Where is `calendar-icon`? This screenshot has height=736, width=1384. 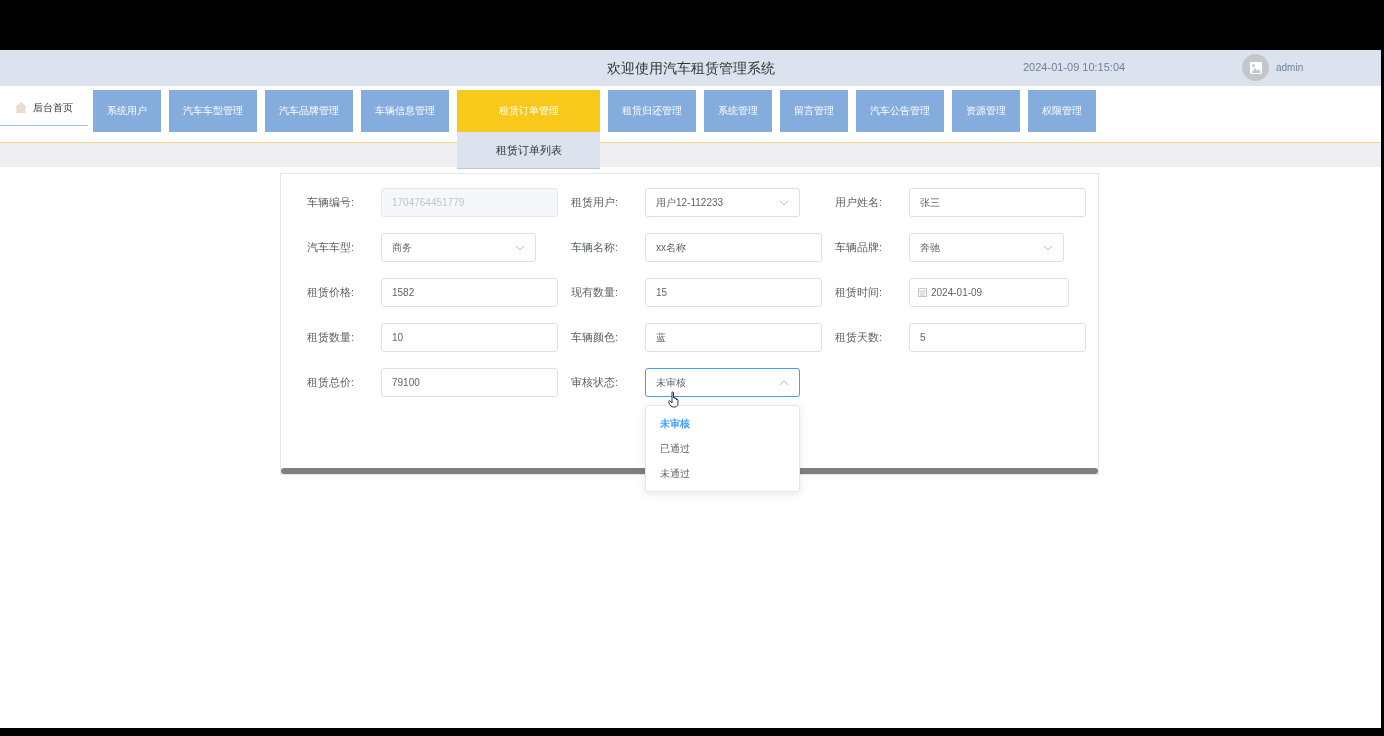
calendar-icon is located at coordinates (922, 292).